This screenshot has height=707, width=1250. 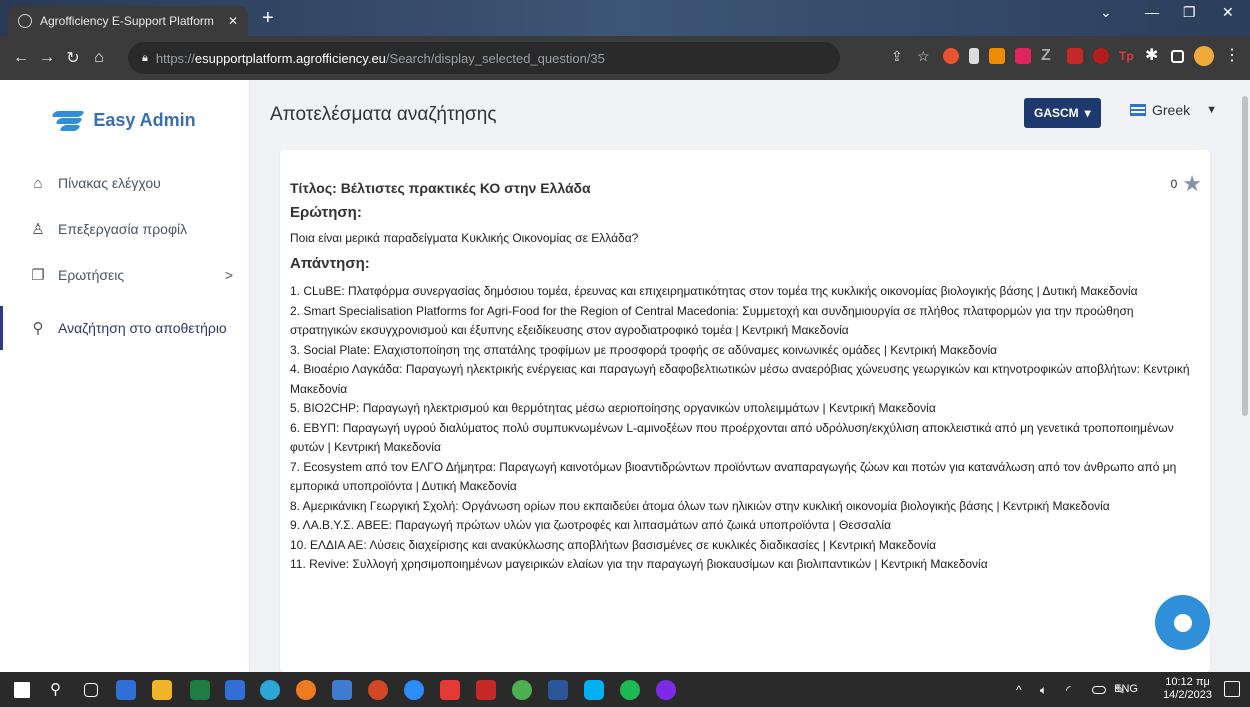 I want to click on sidebar-item-search-repository: ⚲ Αναζήτηση στο αποθετήριο, so click(x=124, y=328).